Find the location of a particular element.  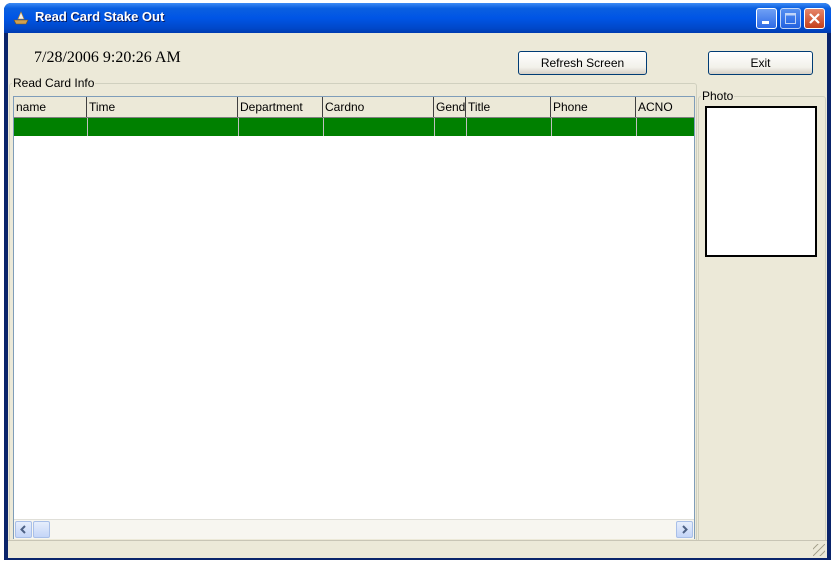

window-title: Read Card Stake Out is located at coordinates (100, 16).